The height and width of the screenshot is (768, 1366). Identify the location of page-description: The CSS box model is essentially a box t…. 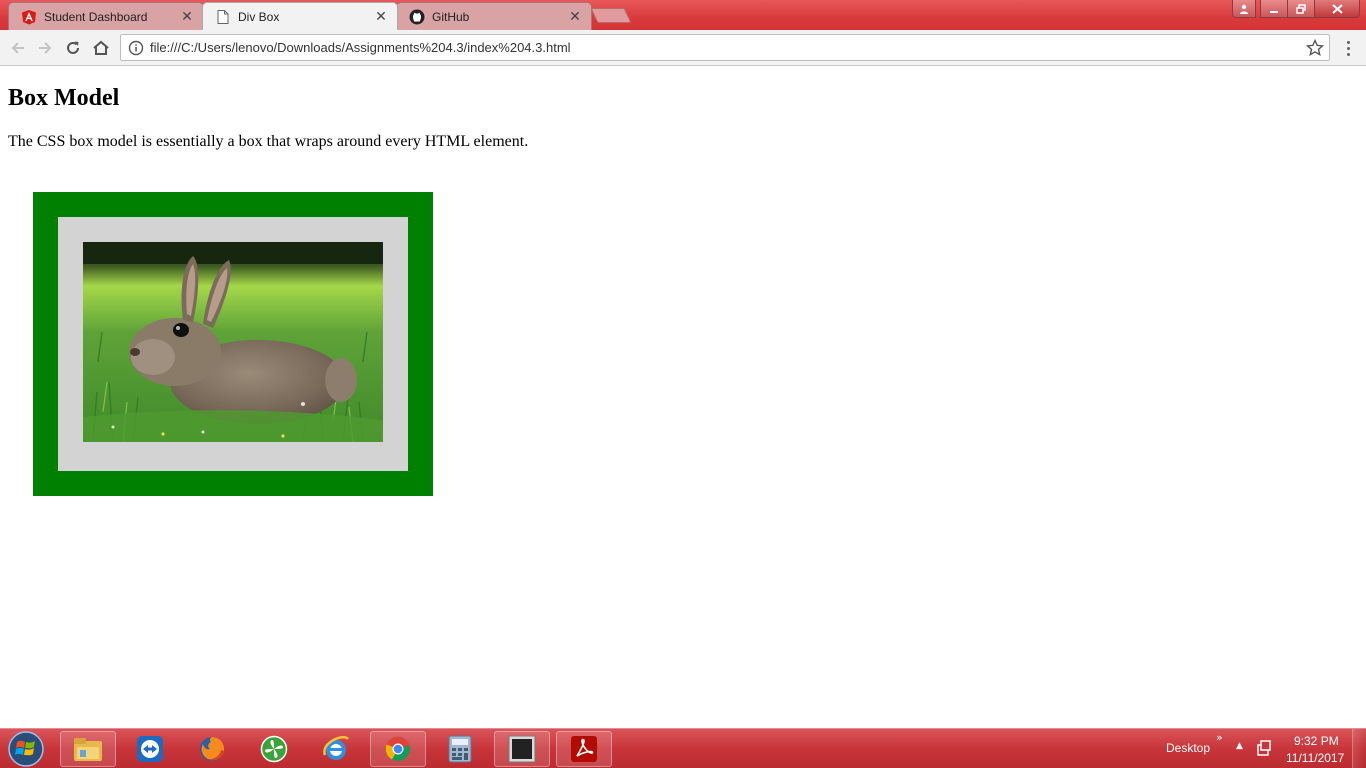
(268, 141).